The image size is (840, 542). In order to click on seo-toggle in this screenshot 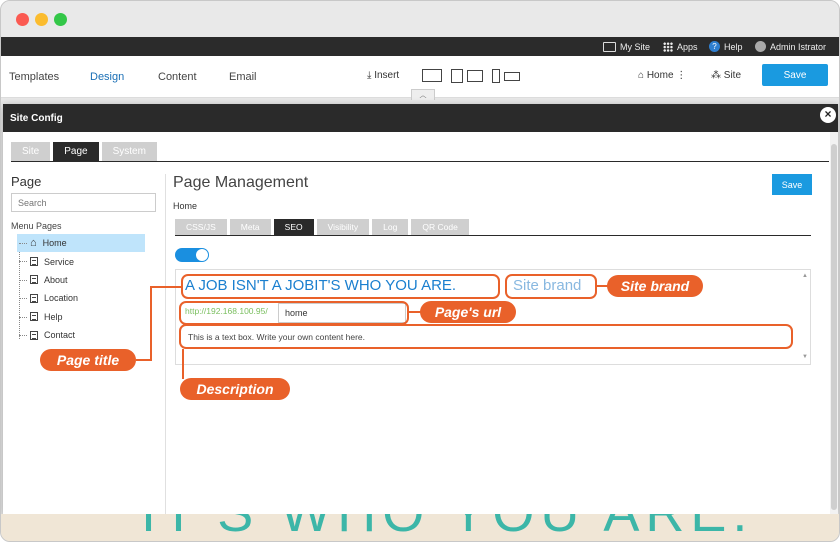, I will do `click(192, 255)`.